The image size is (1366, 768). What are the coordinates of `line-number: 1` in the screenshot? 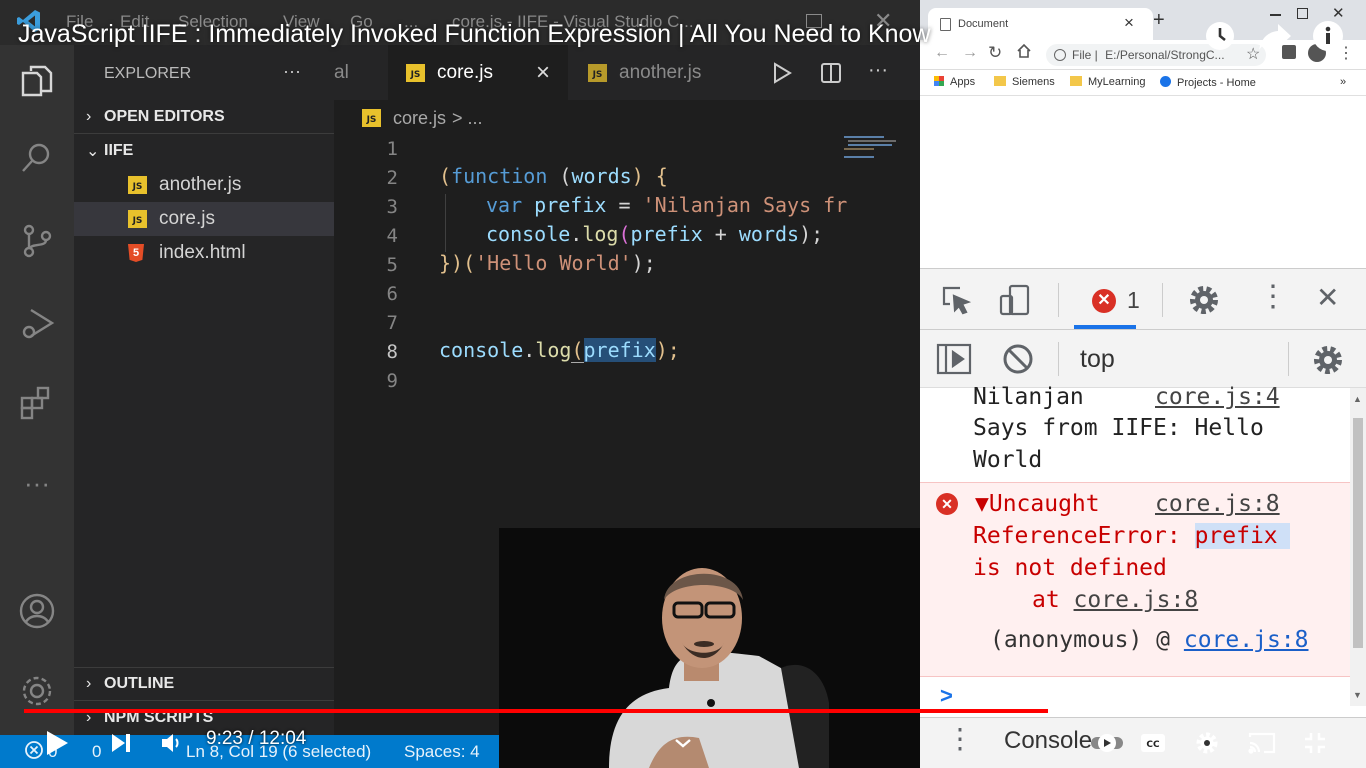 It's located at (392, 149).